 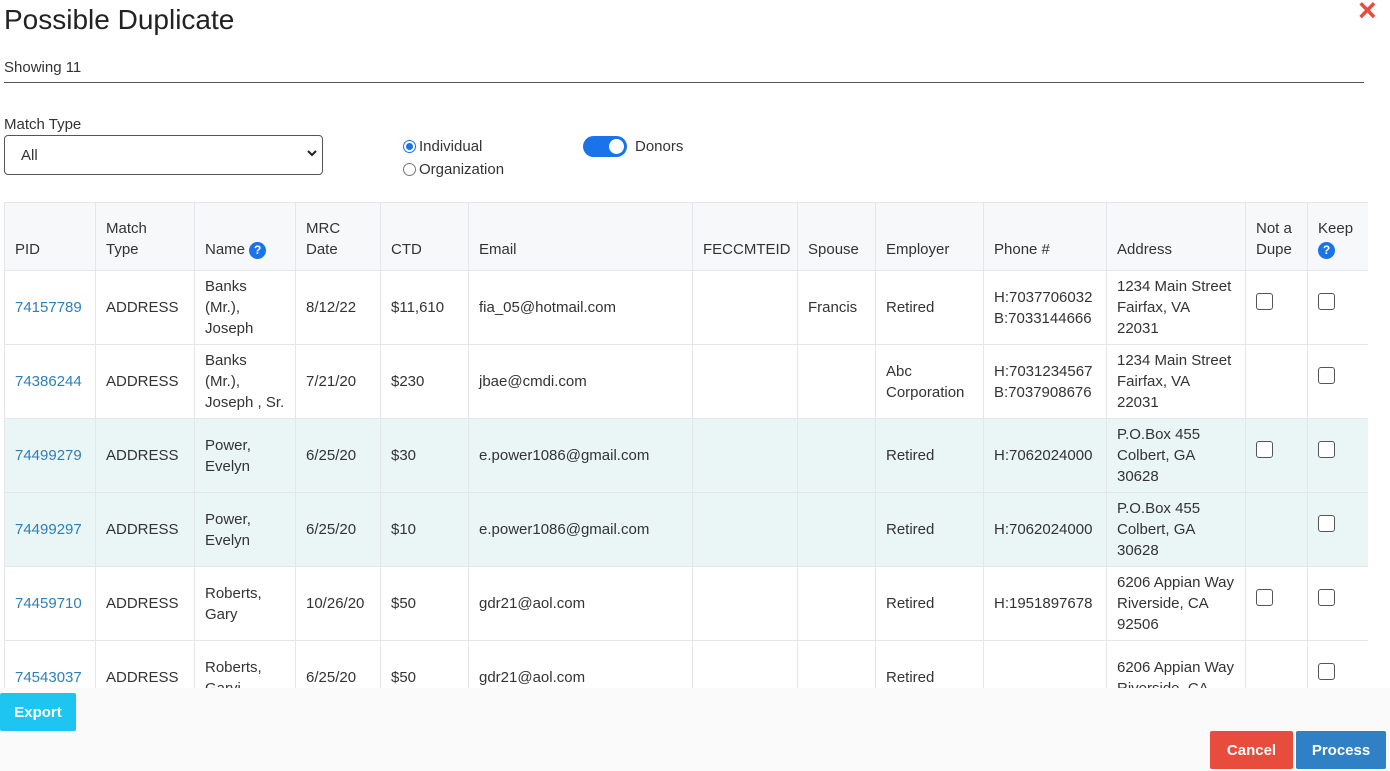 I want to click on pid-link: 74386244, so click(x=48, y=381).